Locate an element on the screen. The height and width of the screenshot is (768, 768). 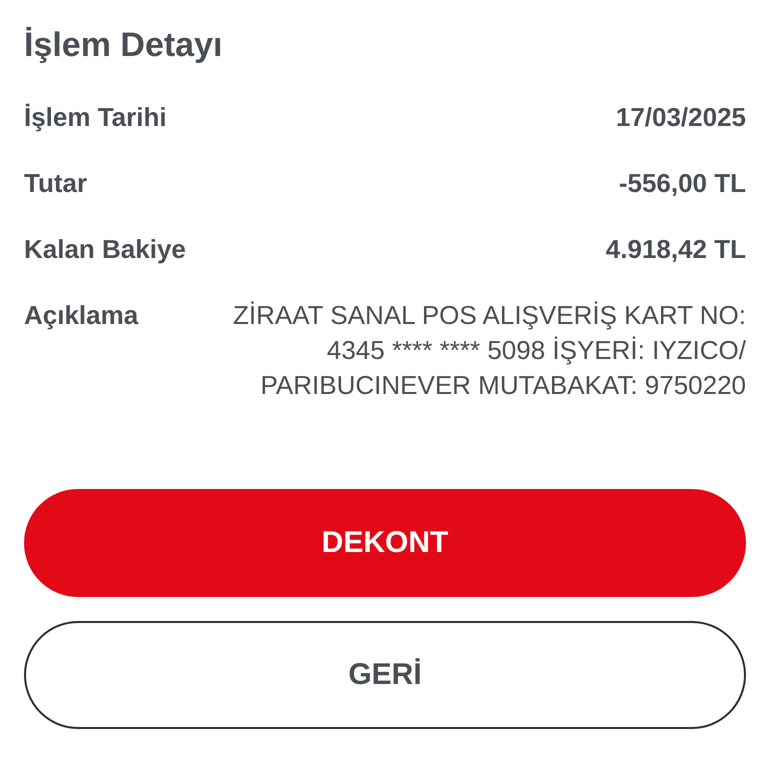
field-value: -556,00 TL is located at coordinates (682, 183).